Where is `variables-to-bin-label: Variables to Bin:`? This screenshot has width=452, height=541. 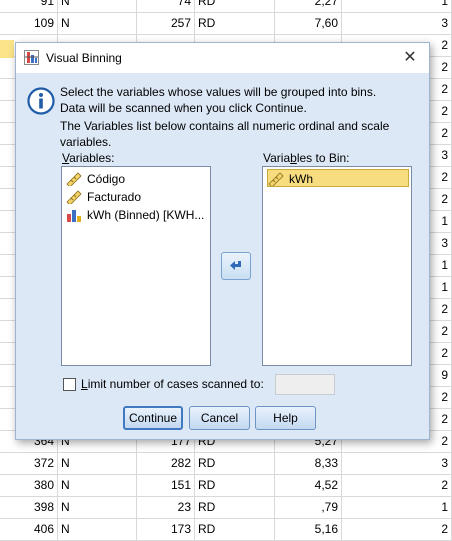 variables-to-bin-label: Variables to Bin: is located at coordinates (306, 158).